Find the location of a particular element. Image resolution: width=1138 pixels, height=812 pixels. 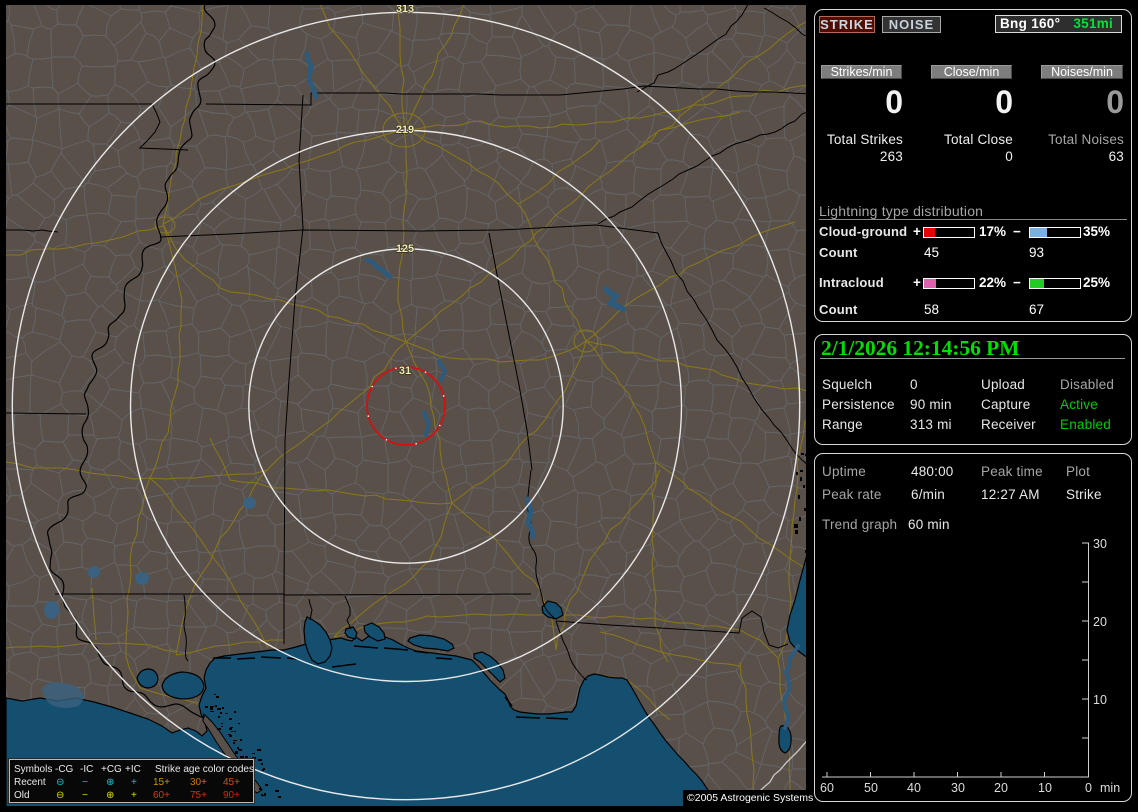

svg-text: 313 is located at coordinates (405, 10).